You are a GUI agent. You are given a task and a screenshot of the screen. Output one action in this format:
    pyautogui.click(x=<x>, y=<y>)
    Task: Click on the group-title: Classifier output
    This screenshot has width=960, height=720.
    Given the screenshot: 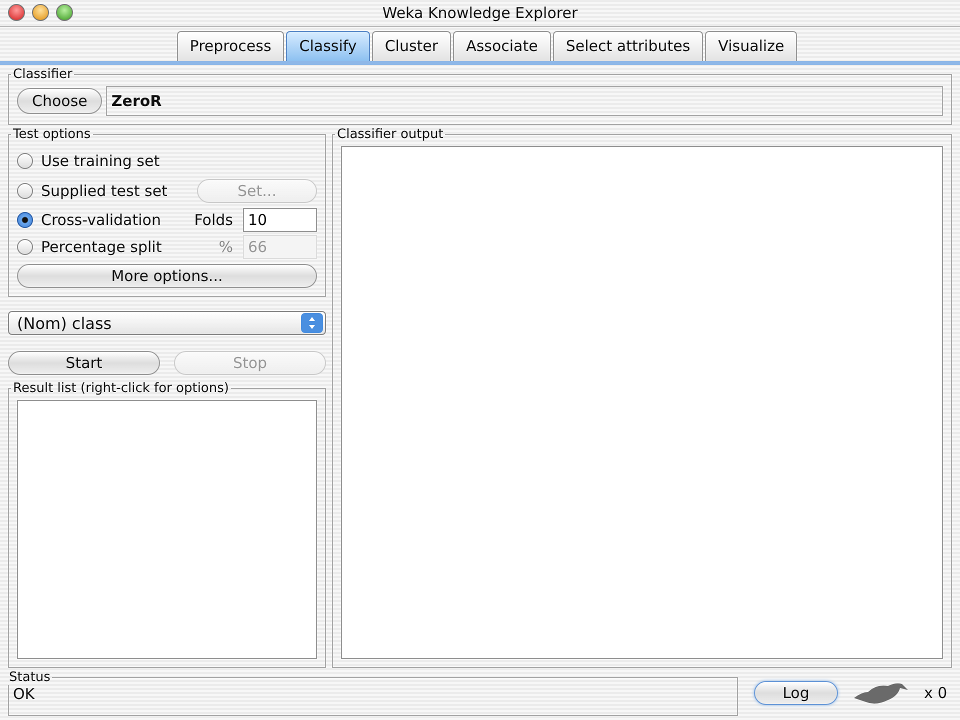 What is the action you would take?
    pyautogui.click(x=390, y=134)
    